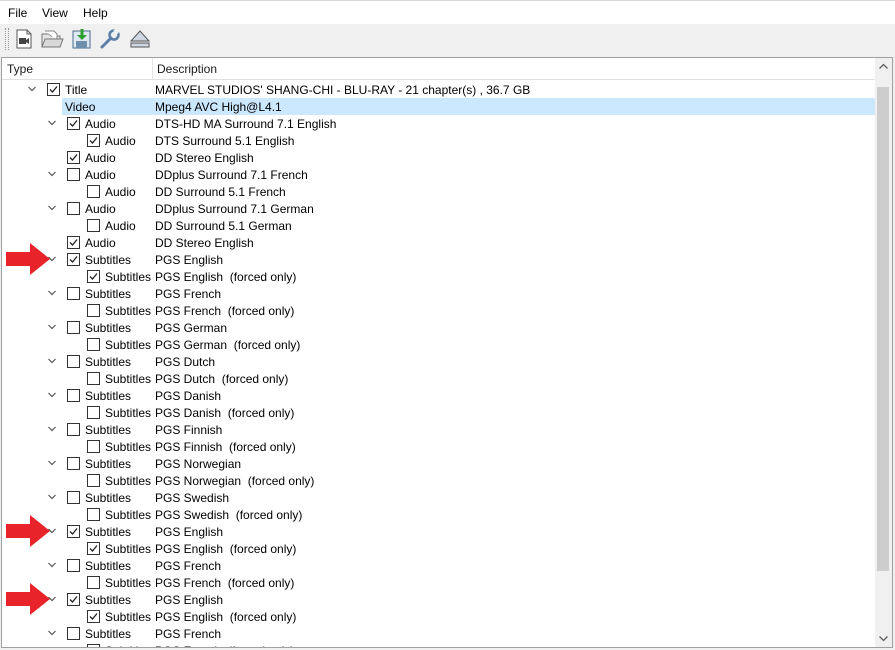 The height and width of the screenshot is (650, 895). I want to click on menu-view: View, so click(55, 13).